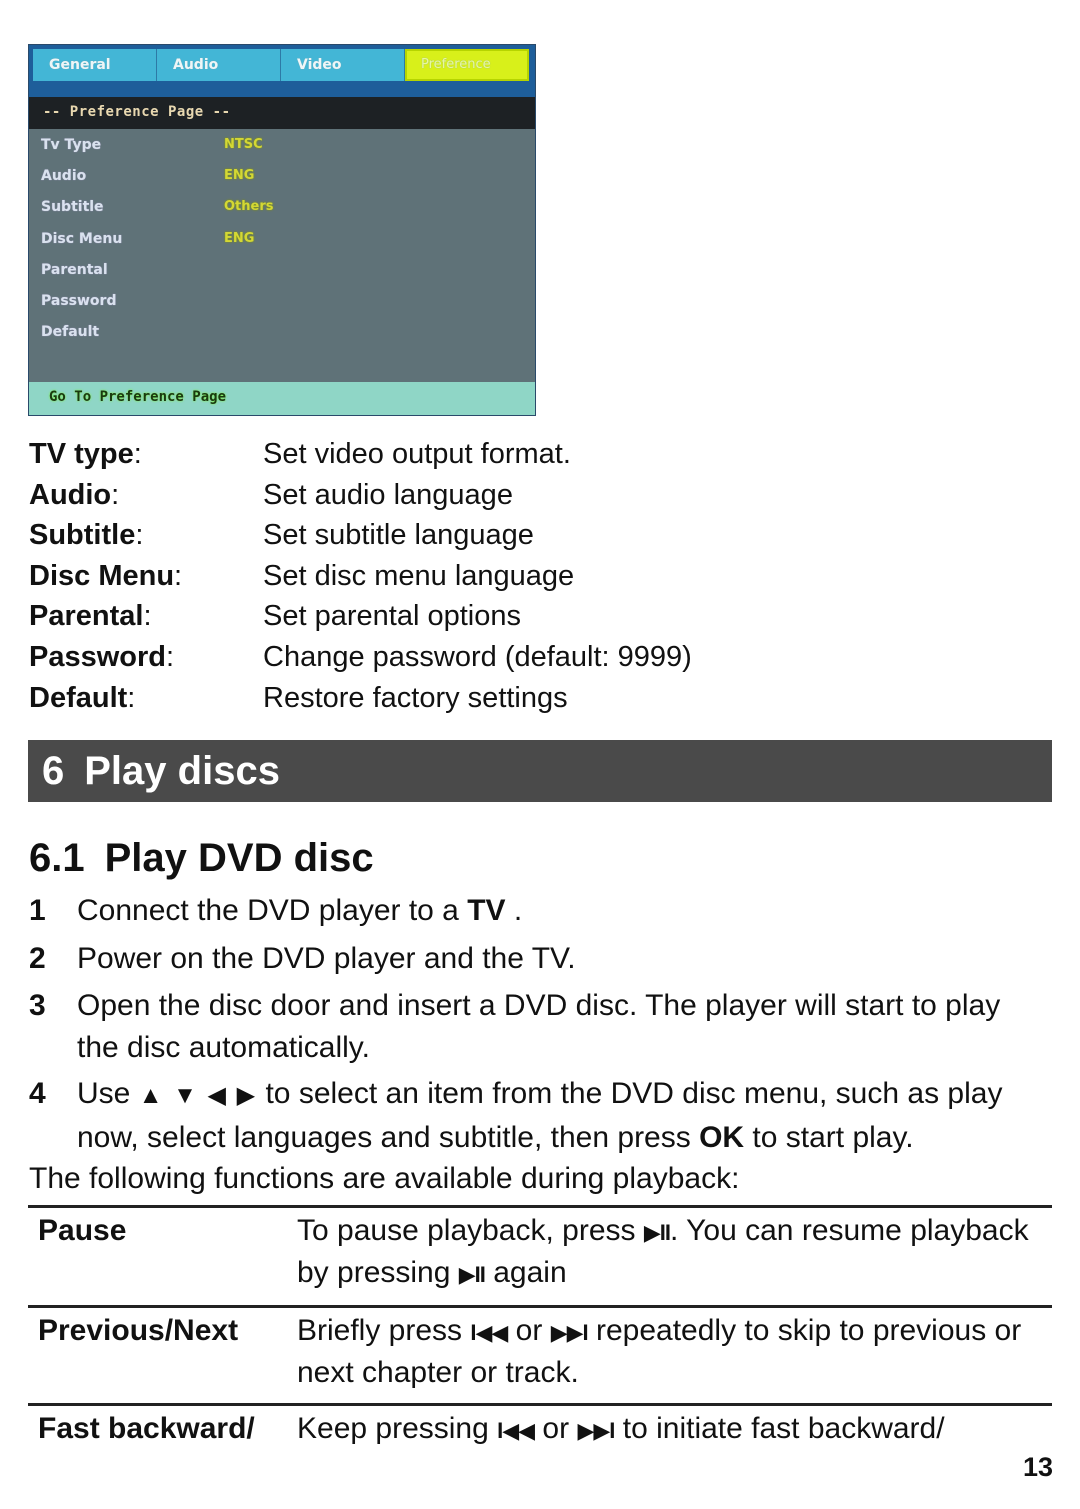  What do you see at coordinates (82, 239) in the screenshot?
I see `osd-row-label: Disc Menu` at bounding box center [82, 239].